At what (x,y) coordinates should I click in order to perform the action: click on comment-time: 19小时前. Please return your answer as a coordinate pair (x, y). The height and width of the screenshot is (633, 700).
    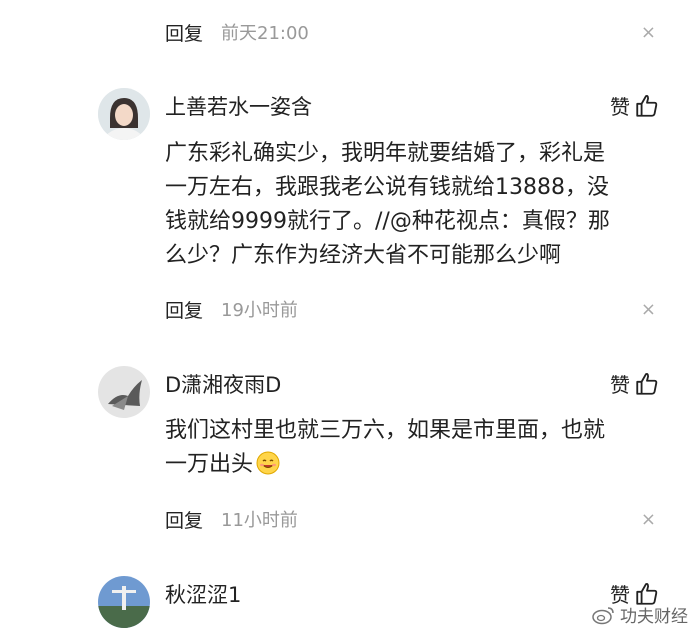
    Looking at the image, I should click on (259, 310).